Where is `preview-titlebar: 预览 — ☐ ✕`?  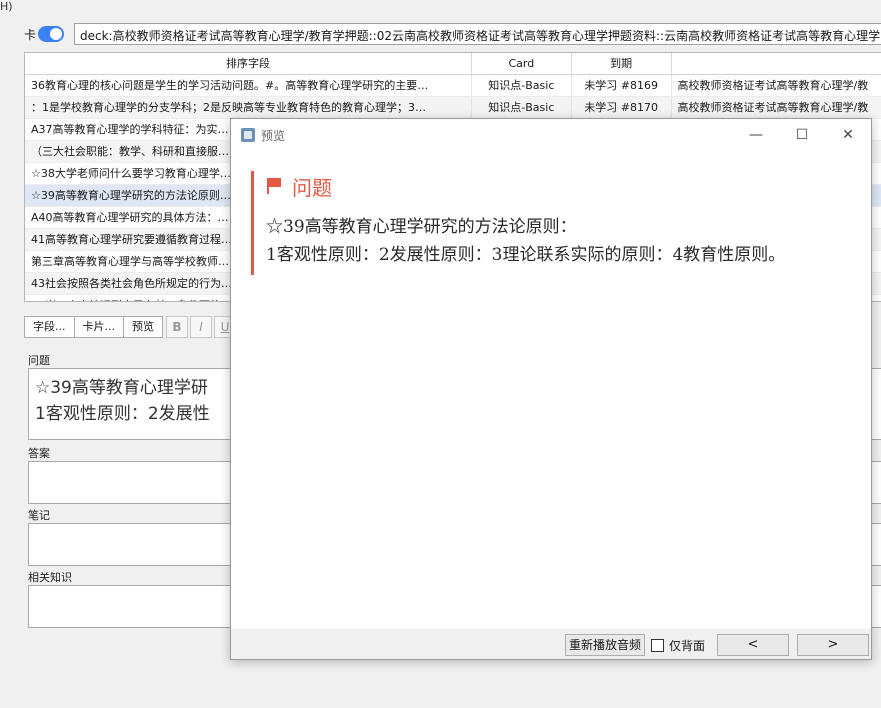
preview-titlebar: 预览 — ☐ ✕ is located at coordinates (551, 135).